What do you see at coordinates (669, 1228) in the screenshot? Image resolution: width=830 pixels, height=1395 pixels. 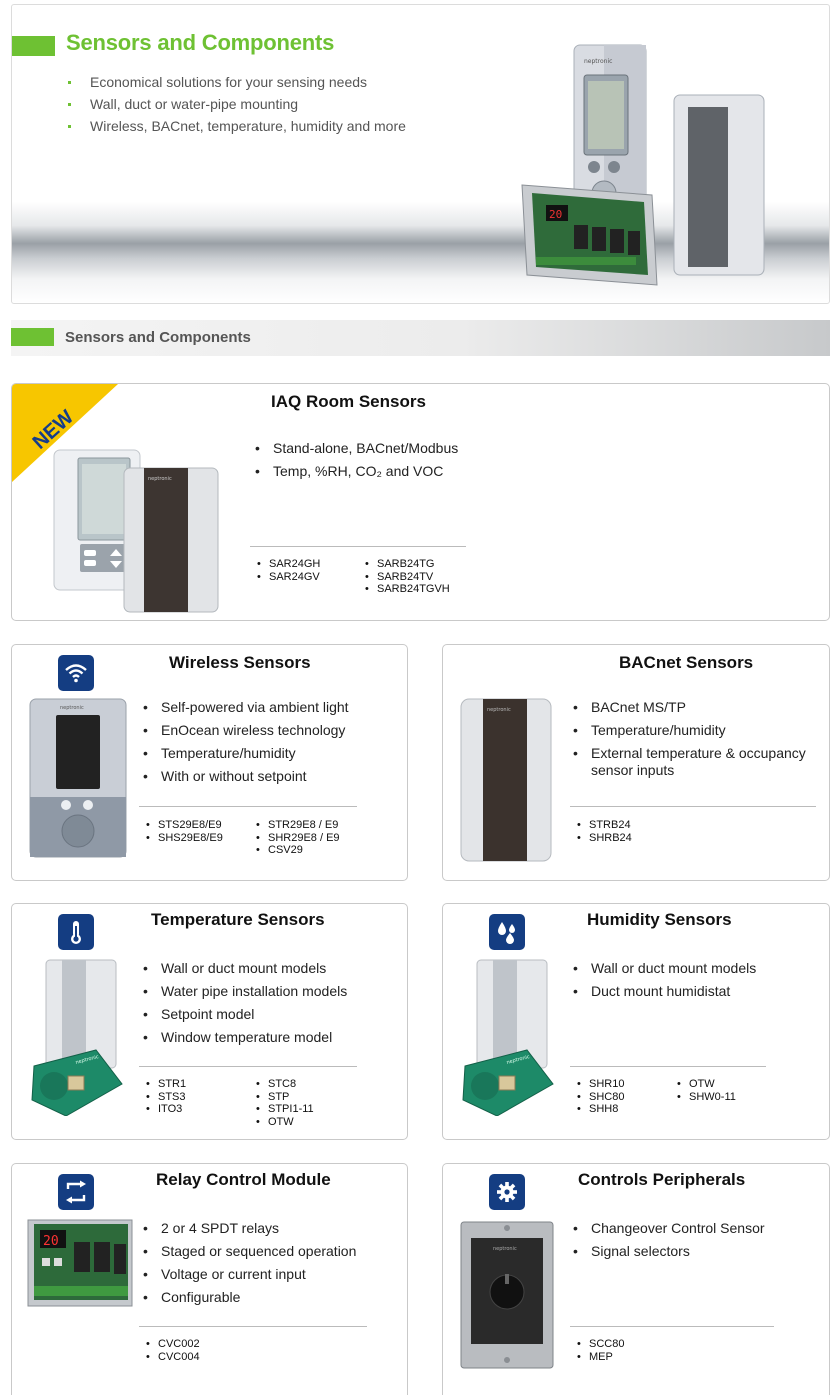 I see `feature-item: Changeover Control Sensor` at bounding box center [669, 1228].